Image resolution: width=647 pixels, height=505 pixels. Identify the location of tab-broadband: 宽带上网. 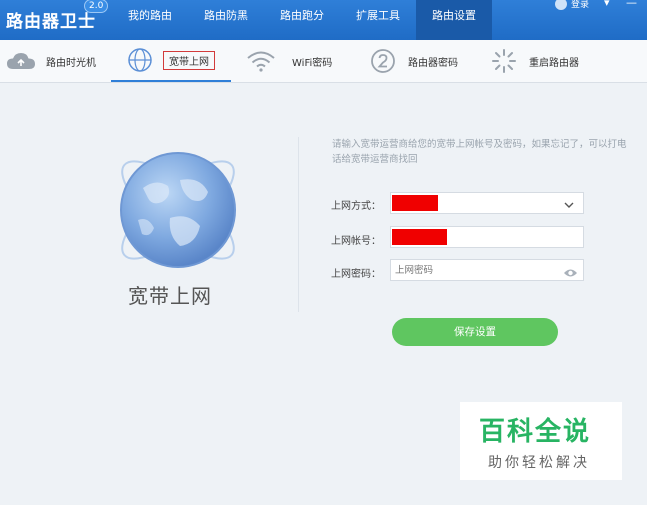
(171, 61).